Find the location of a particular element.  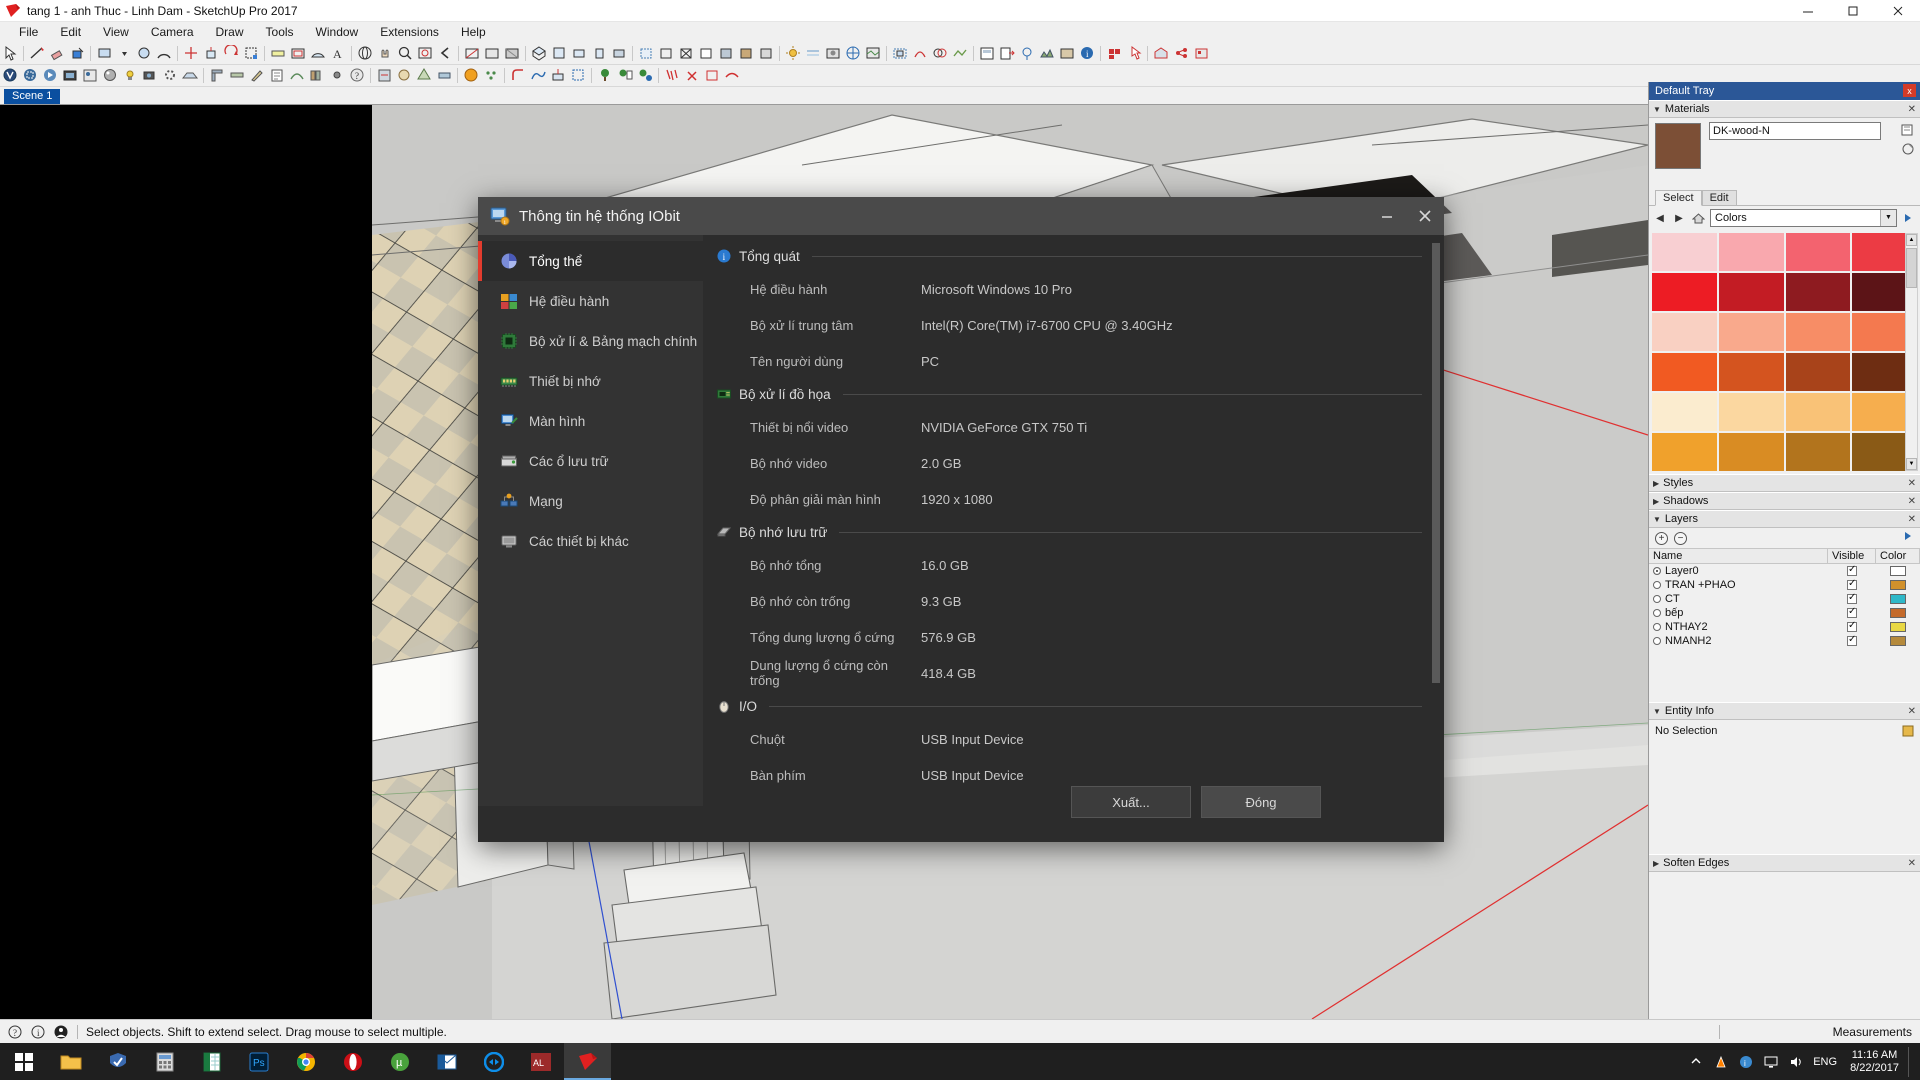

taskbar-sketchup-icon is located at coordinates (587, 1061).